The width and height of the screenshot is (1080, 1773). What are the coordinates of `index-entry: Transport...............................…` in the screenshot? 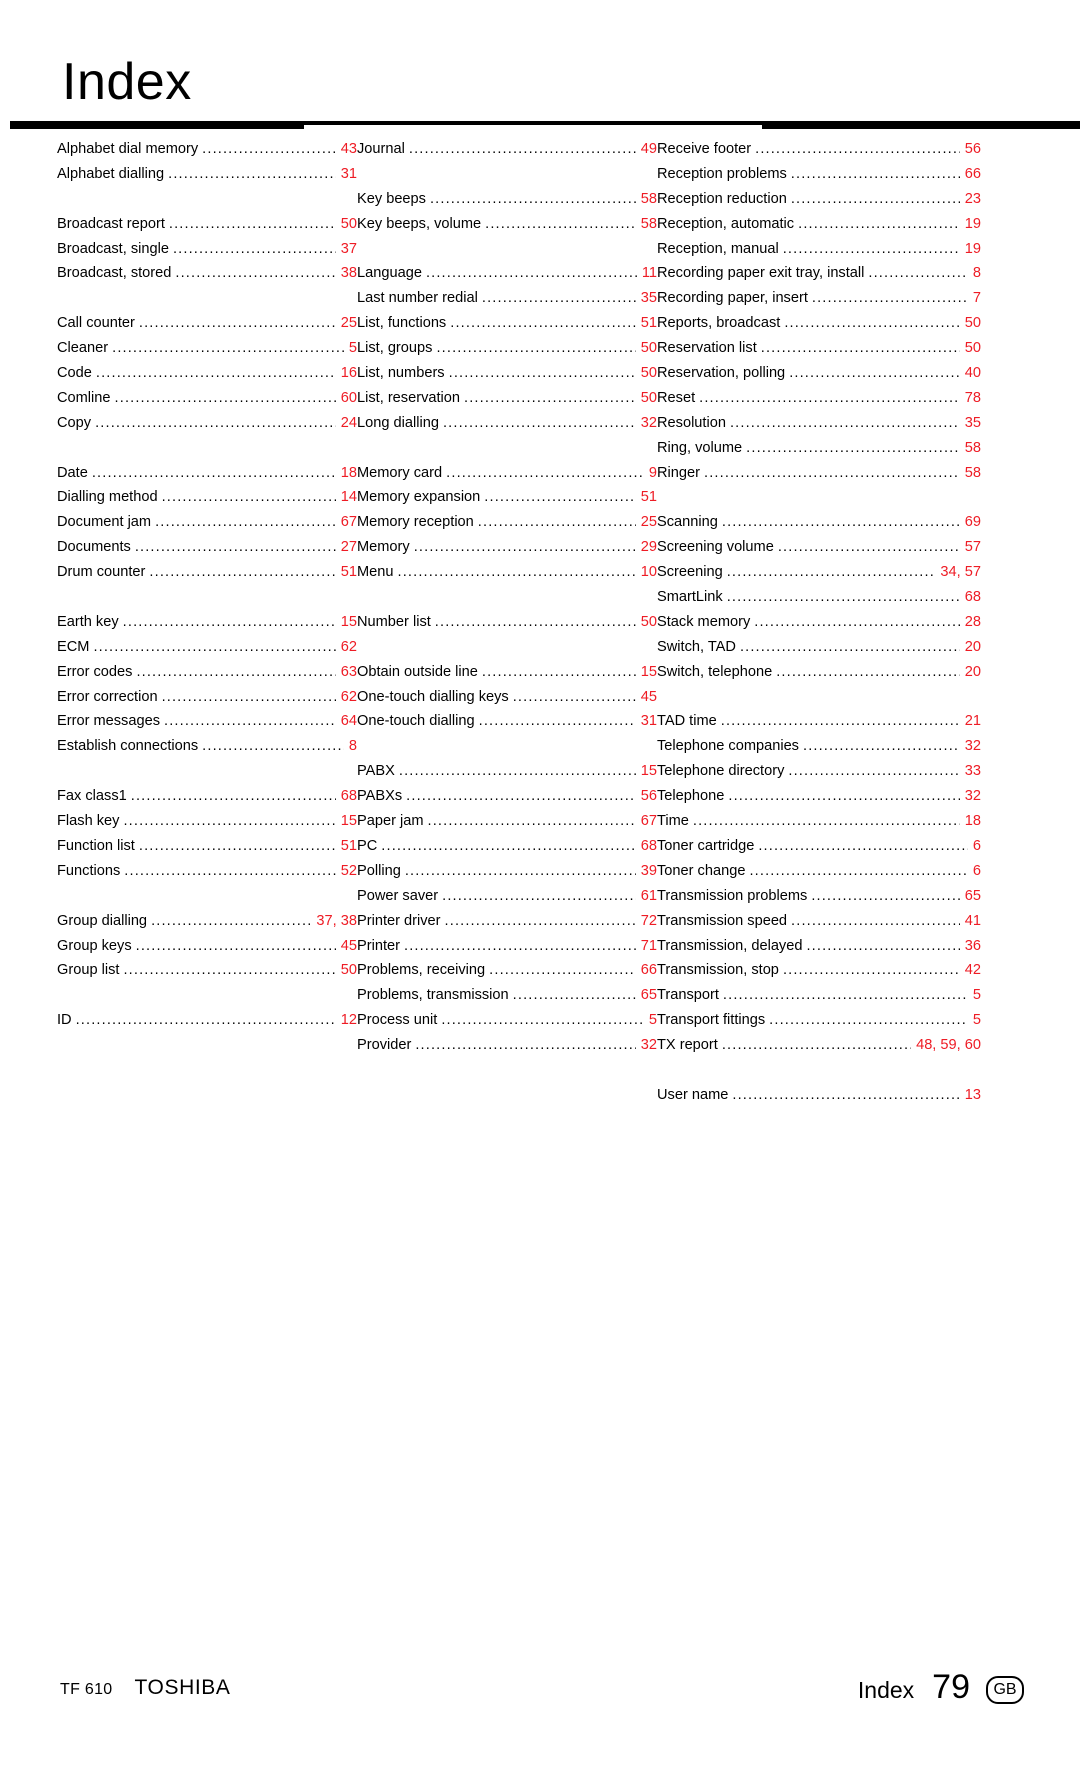 It's located at (819, 999).